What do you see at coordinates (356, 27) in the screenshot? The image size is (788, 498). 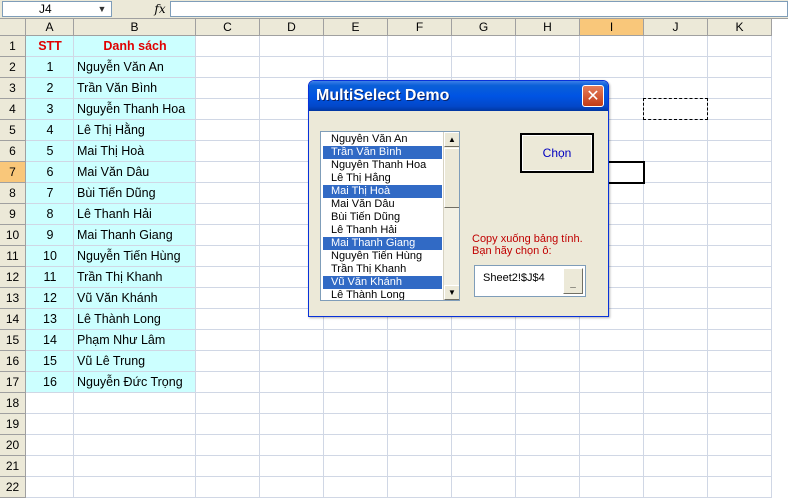 I see `column-header-e: E` at bounding box center [356, 27].